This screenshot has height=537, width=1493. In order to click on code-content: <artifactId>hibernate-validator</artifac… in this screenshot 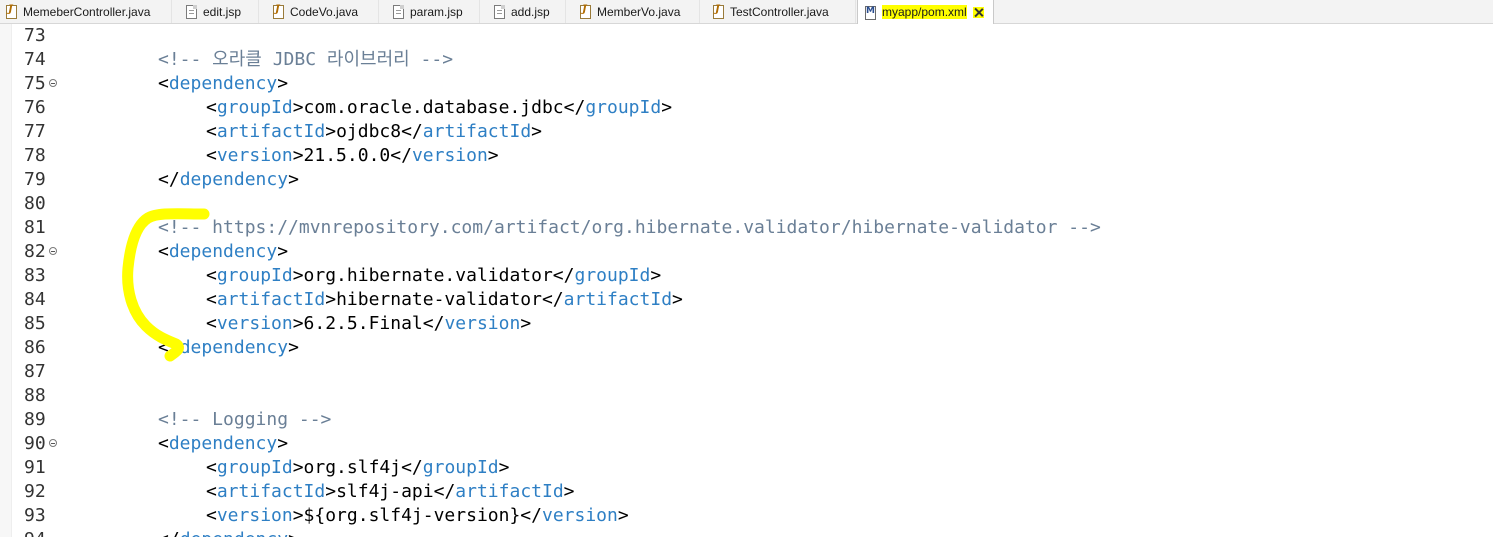, I will do `click(444, 300)`.